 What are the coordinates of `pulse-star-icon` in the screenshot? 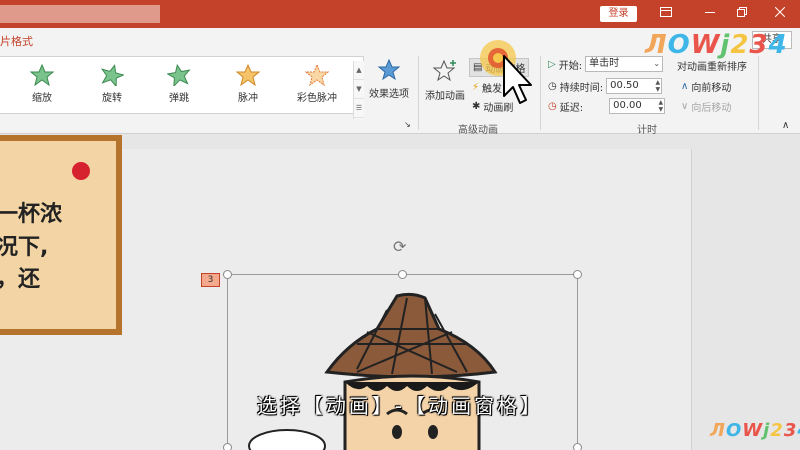 It's located at (248, 75).